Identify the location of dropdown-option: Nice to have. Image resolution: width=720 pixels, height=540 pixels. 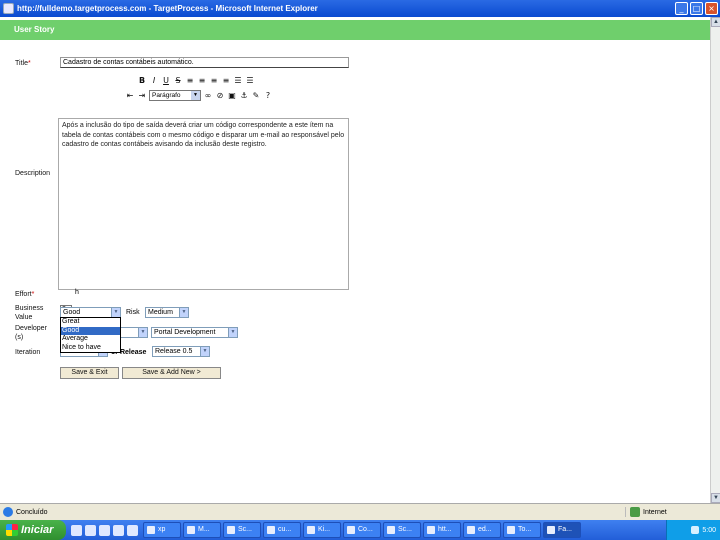
(90, 348).